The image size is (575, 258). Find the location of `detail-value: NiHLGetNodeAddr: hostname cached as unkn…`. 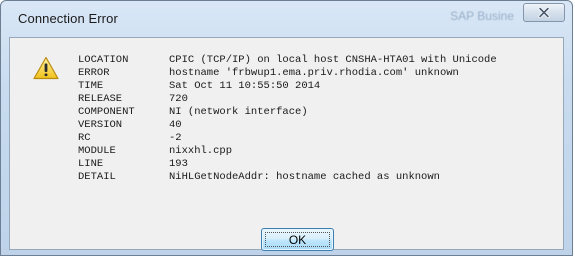

detail-value: NiHLGetNodeAddr: hostname cached as unkn… is located at coordinates (304, 177).